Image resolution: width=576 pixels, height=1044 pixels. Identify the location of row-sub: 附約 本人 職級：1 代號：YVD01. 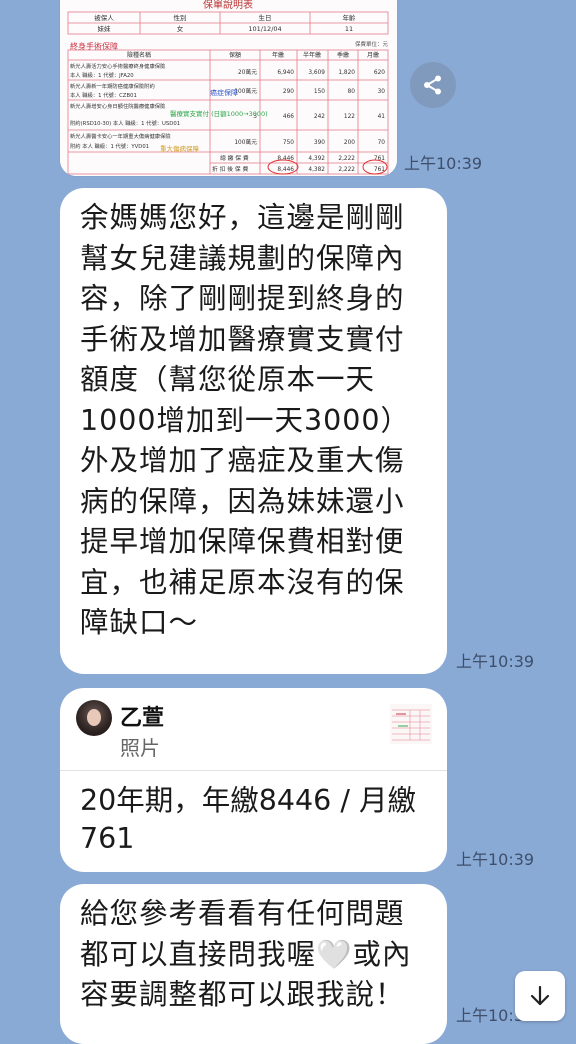
(109, 146).